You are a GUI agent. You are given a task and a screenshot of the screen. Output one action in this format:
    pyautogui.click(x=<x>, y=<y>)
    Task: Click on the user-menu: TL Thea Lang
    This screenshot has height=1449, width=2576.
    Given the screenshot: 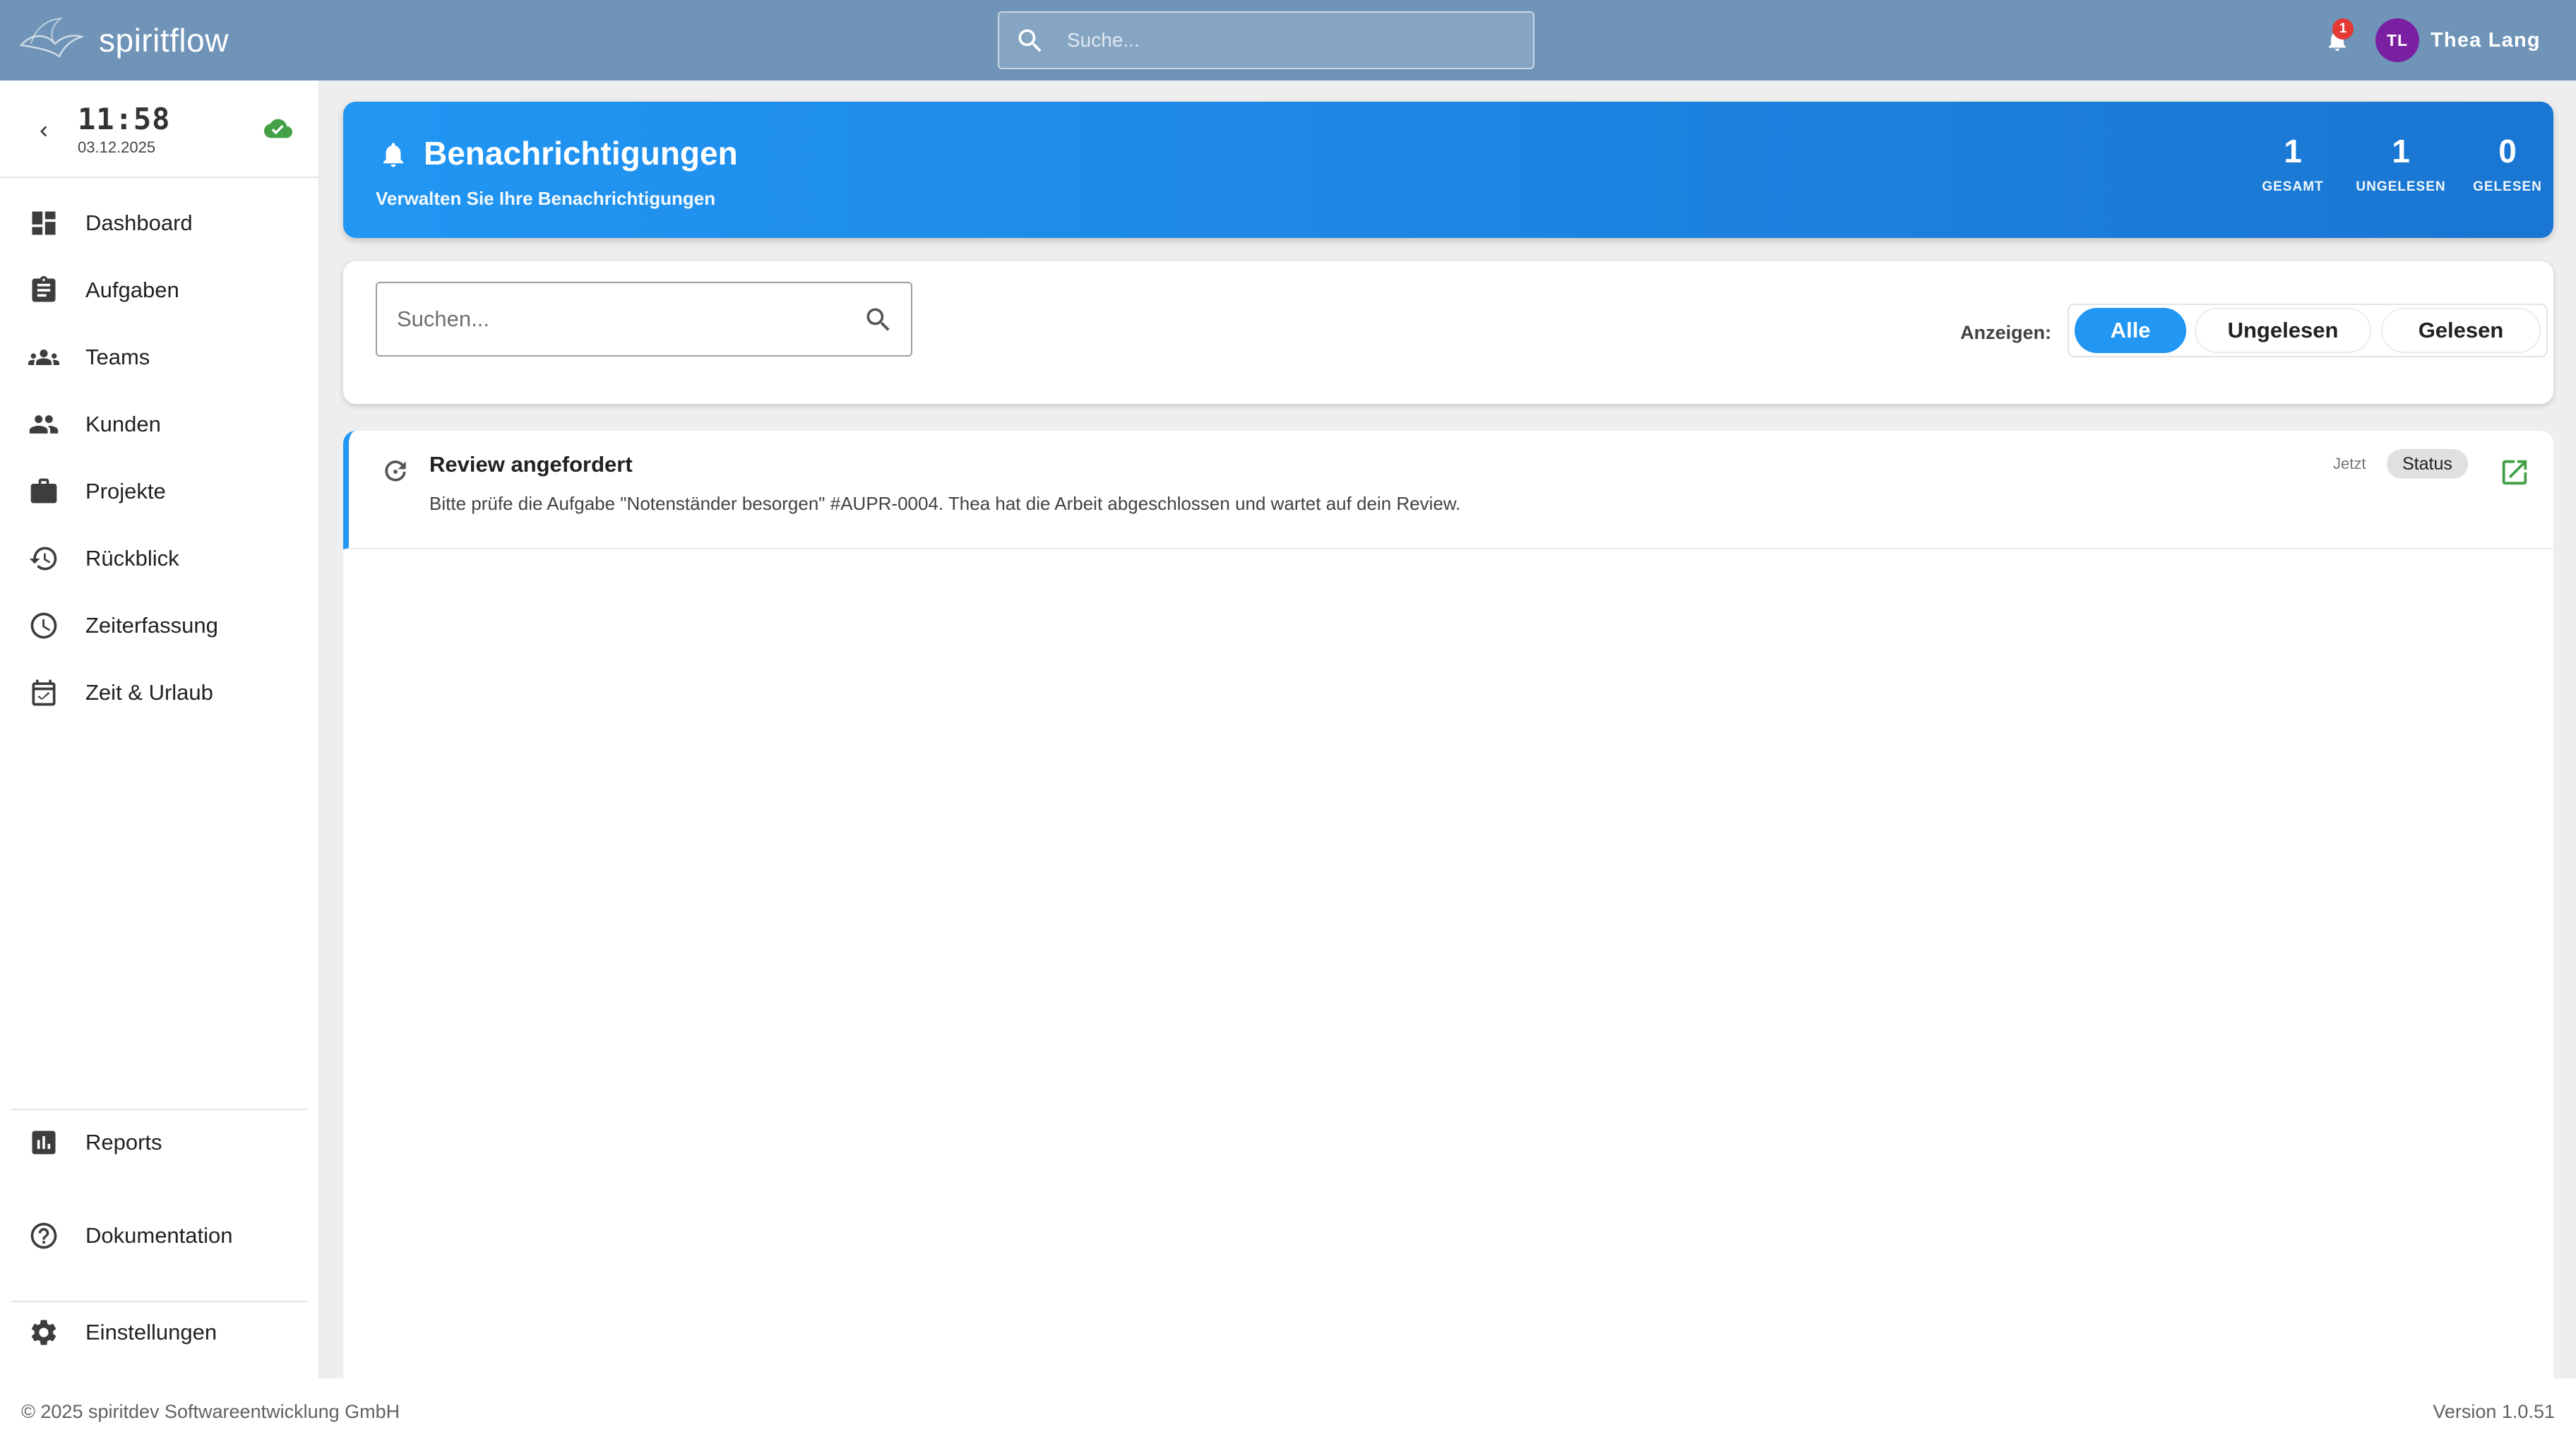 What is the action you would take?
    pyautogui.click(x=2458, y=40)
    